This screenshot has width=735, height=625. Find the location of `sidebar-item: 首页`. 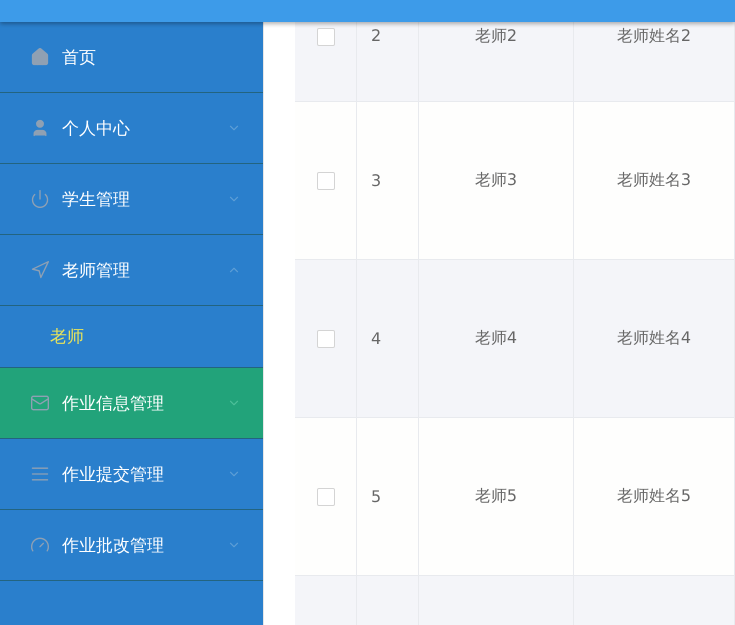

sidebar-item: 首页 is located at coordinates (131, 57).